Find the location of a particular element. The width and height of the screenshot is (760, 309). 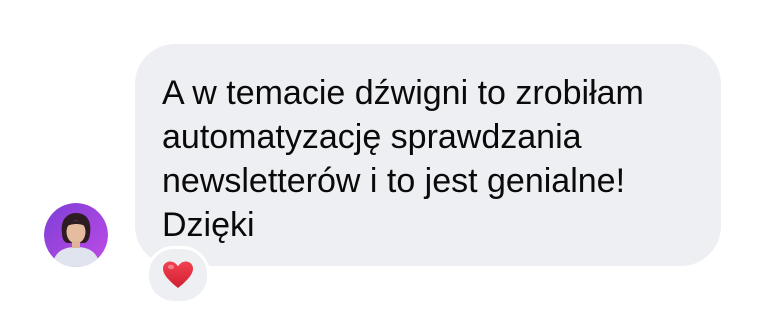

message-line: newsletterów i to jest genialne! is located at coordinates (394, 181).